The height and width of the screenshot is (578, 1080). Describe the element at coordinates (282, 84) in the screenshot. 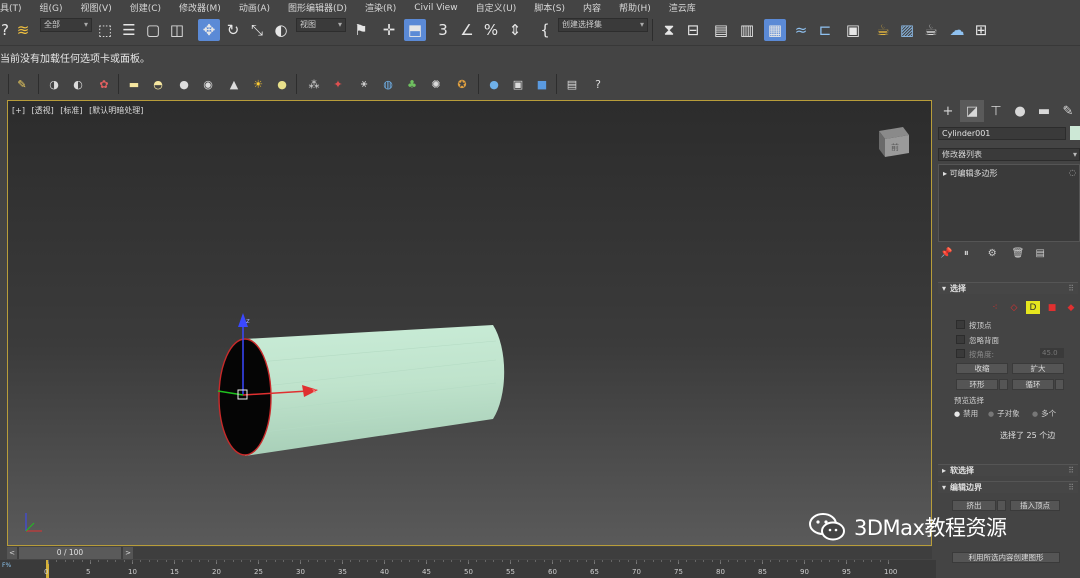

I see `light-bulb-icon: ●` at that location.